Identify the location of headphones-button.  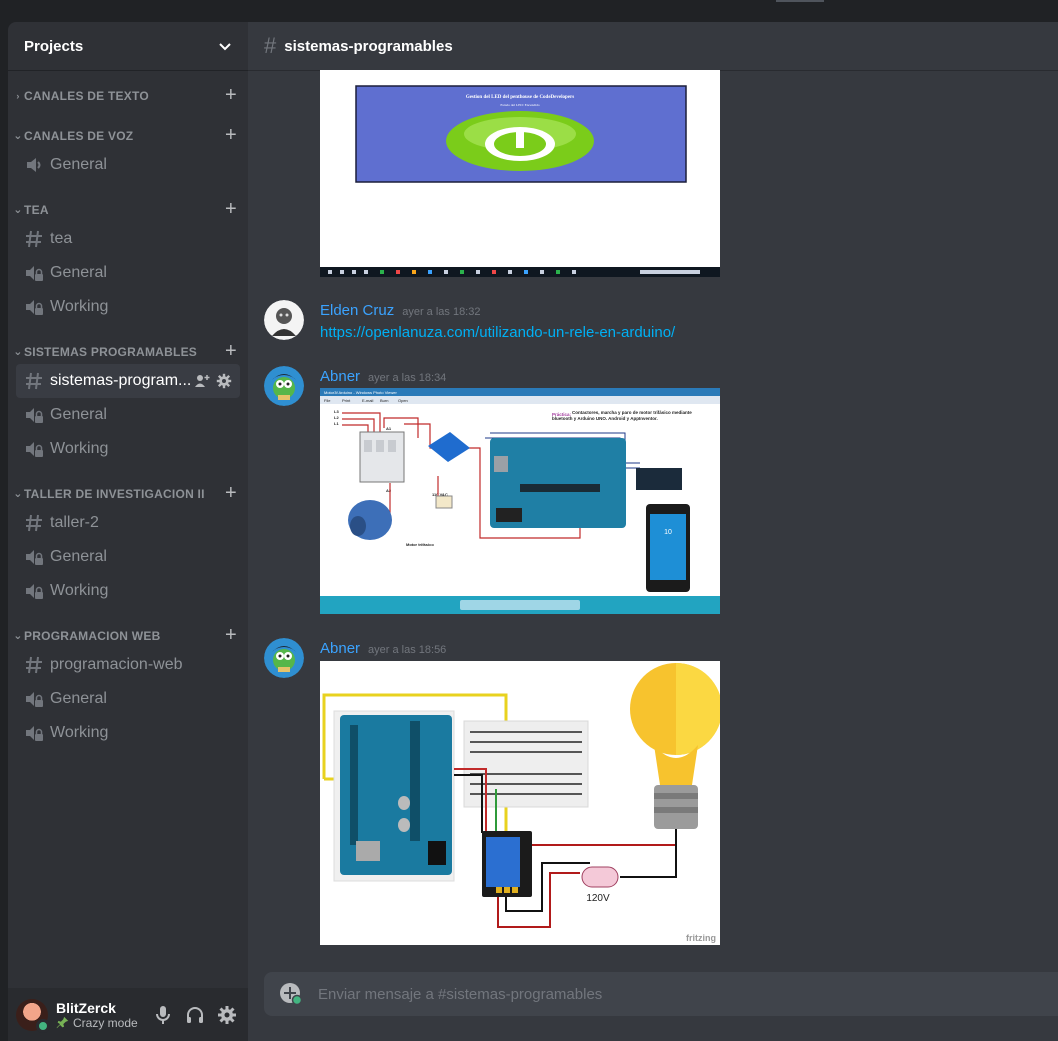
(195, 1015).